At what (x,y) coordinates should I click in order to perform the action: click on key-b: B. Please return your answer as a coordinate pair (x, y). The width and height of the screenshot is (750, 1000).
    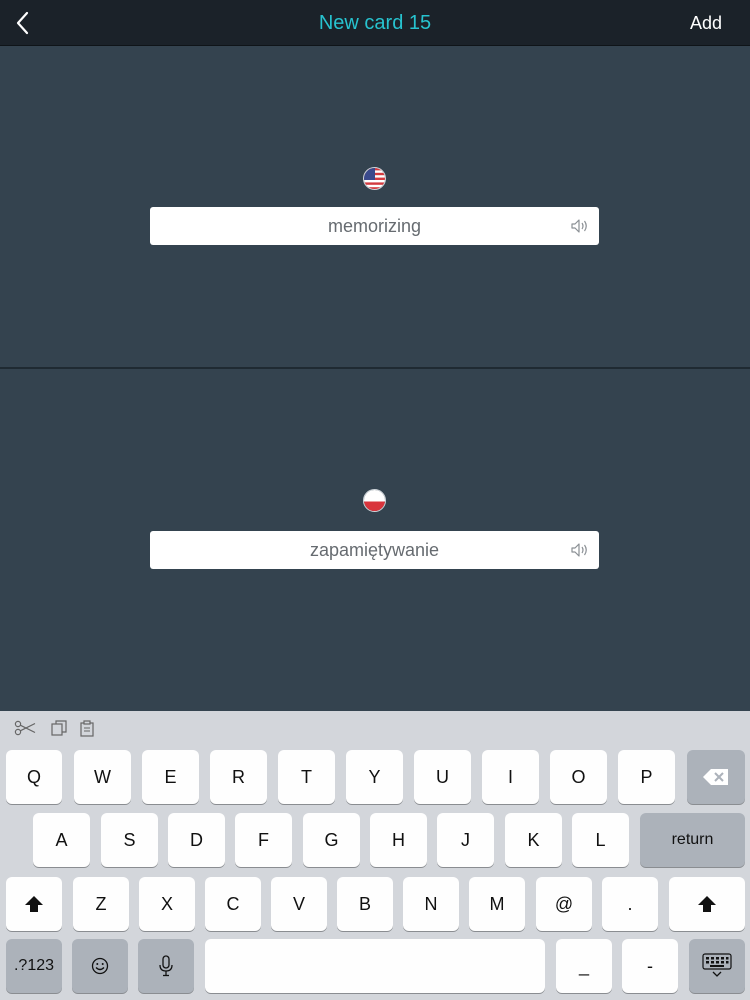
    Looking at the image, I should click on (365, 904).